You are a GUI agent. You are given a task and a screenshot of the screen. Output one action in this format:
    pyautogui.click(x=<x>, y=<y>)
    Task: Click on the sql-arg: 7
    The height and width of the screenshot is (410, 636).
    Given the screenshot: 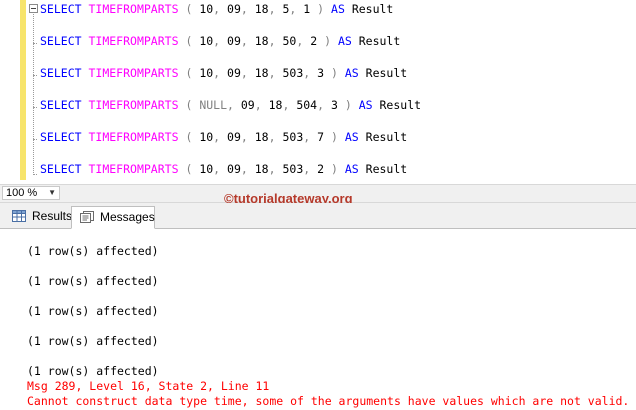 What is the action you would take?
    pyautogui.click(x=321, y=137)
    